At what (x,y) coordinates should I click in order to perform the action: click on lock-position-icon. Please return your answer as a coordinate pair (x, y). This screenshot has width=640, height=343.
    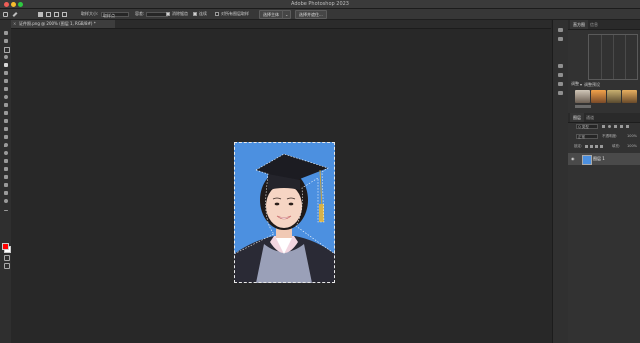
    Looking at the image, I should click on (596, 146).